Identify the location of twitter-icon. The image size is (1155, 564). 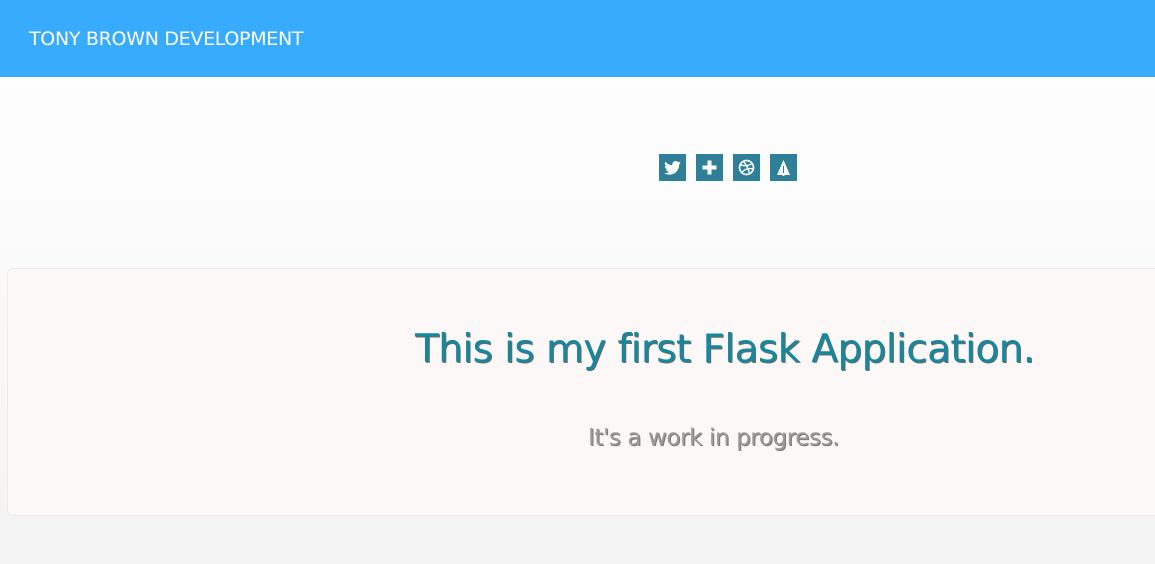
(672, 167).